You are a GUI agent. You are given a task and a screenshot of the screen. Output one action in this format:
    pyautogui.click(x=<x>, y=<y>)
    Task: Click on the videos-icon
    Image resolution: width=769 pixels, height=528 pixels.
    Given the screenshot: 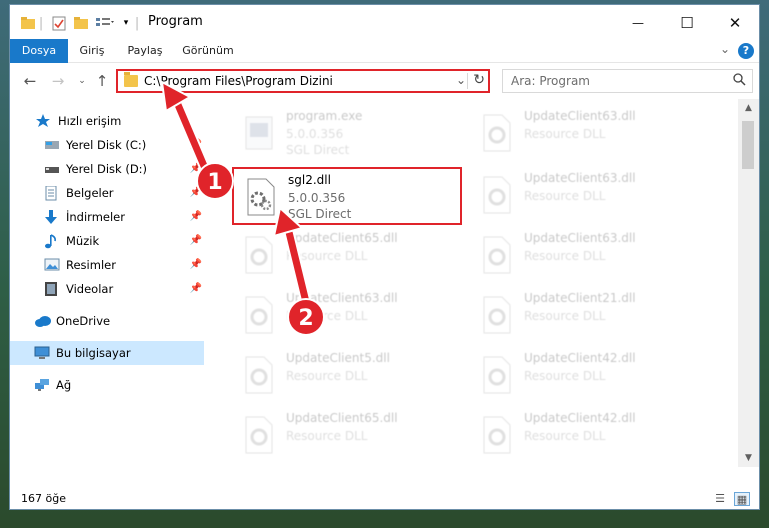 What is the action you would take?
    pyautogui.click(x=52, y=289)
    